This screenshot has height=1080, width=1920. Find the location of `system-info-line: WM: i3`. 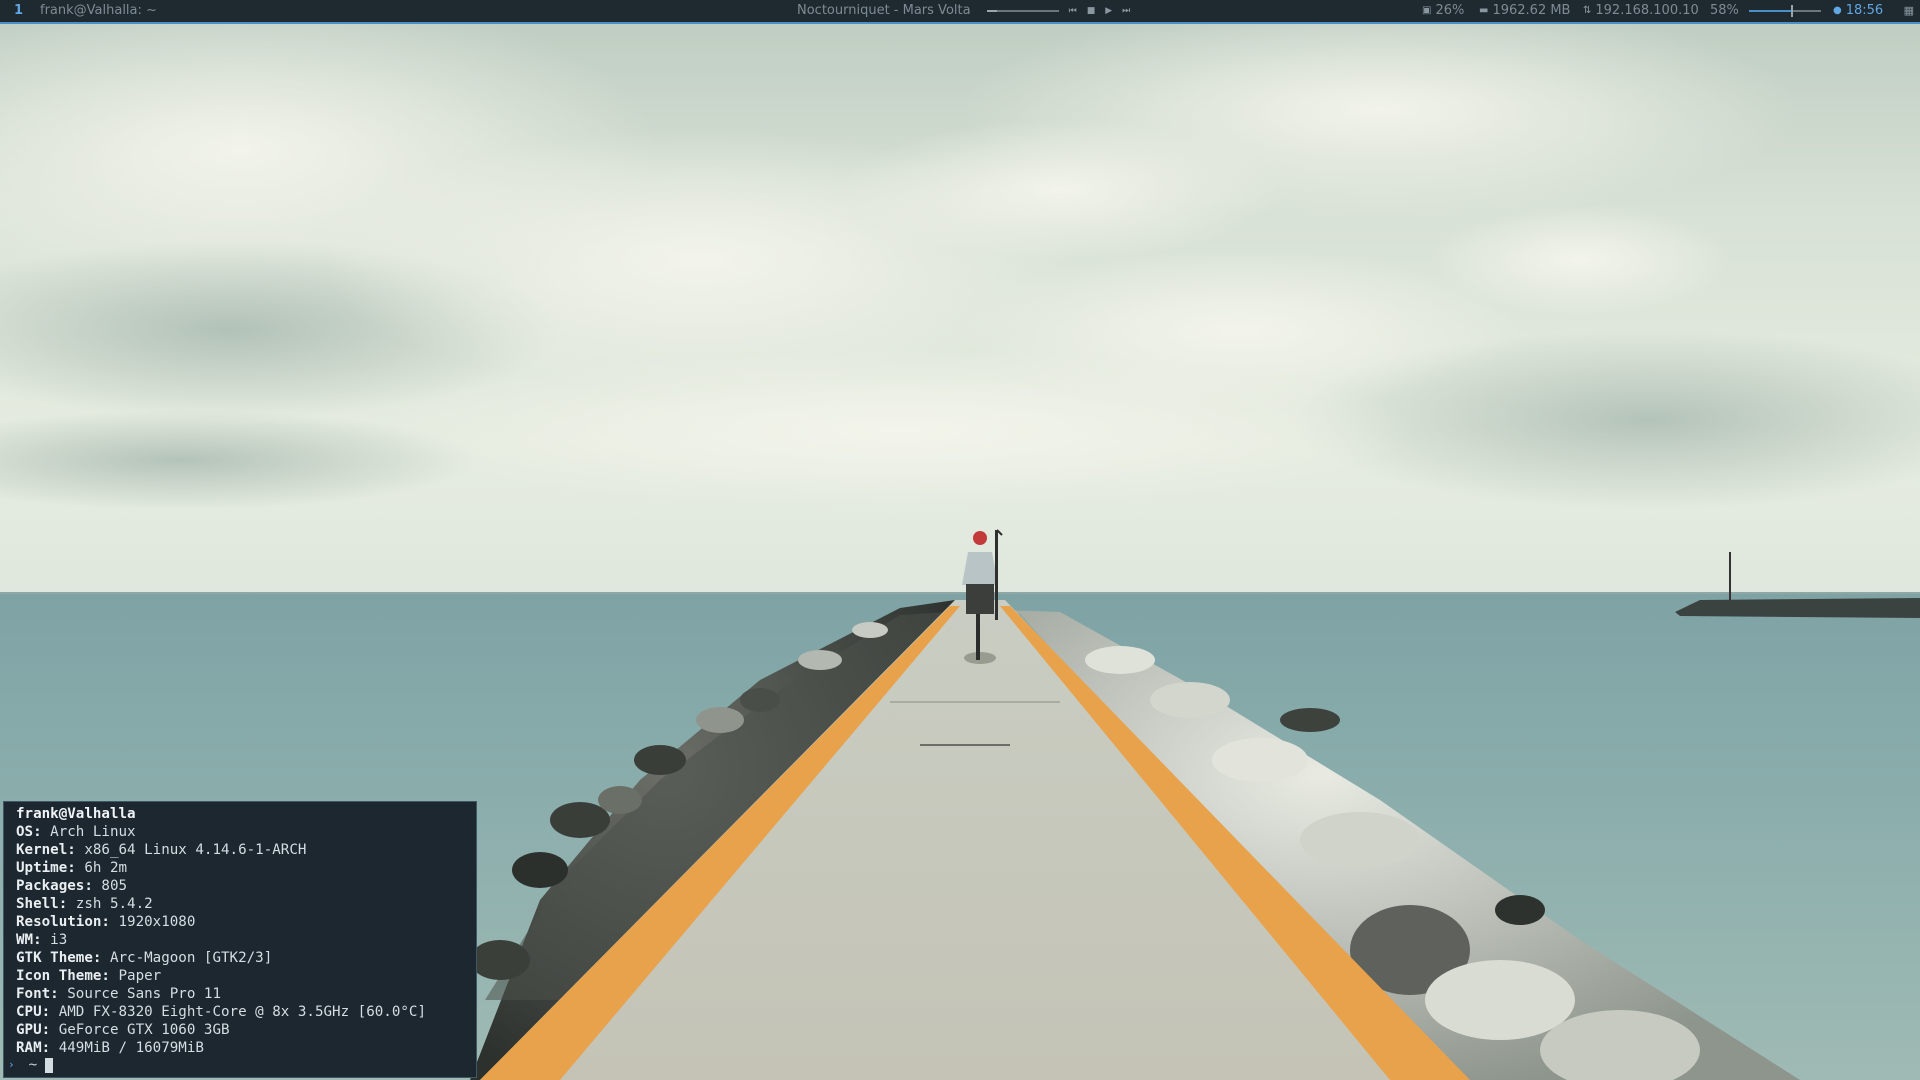

system-info-line: WM: i3 is located at coordinates (246, 940).